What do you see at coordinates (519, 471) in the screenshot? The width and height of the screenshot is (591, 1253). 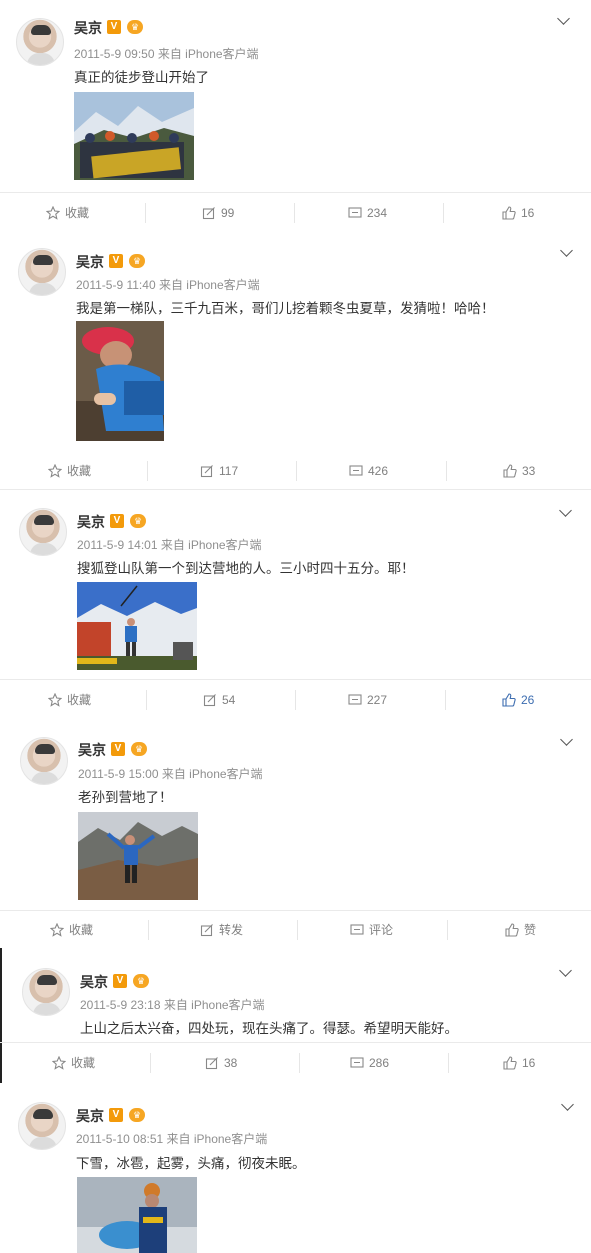 I see `like-button: 33` at bounding box center [519, 471].